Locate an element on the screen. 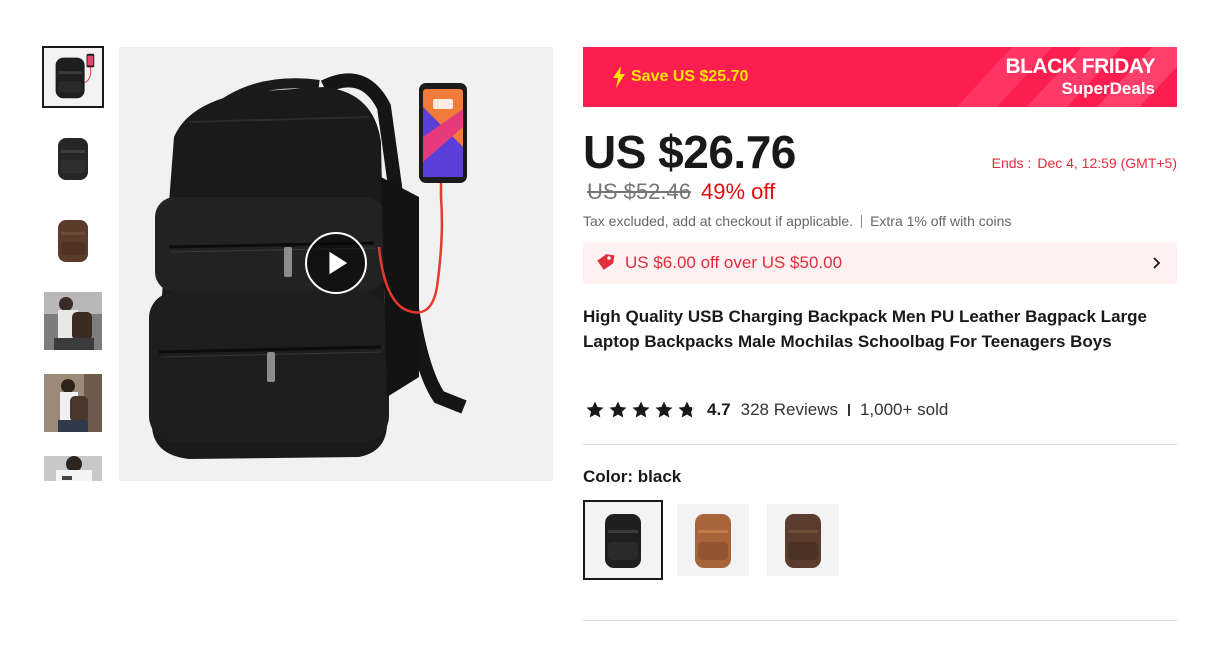  save-amount: Save US $25.70 is located at coordinates (679, 77).